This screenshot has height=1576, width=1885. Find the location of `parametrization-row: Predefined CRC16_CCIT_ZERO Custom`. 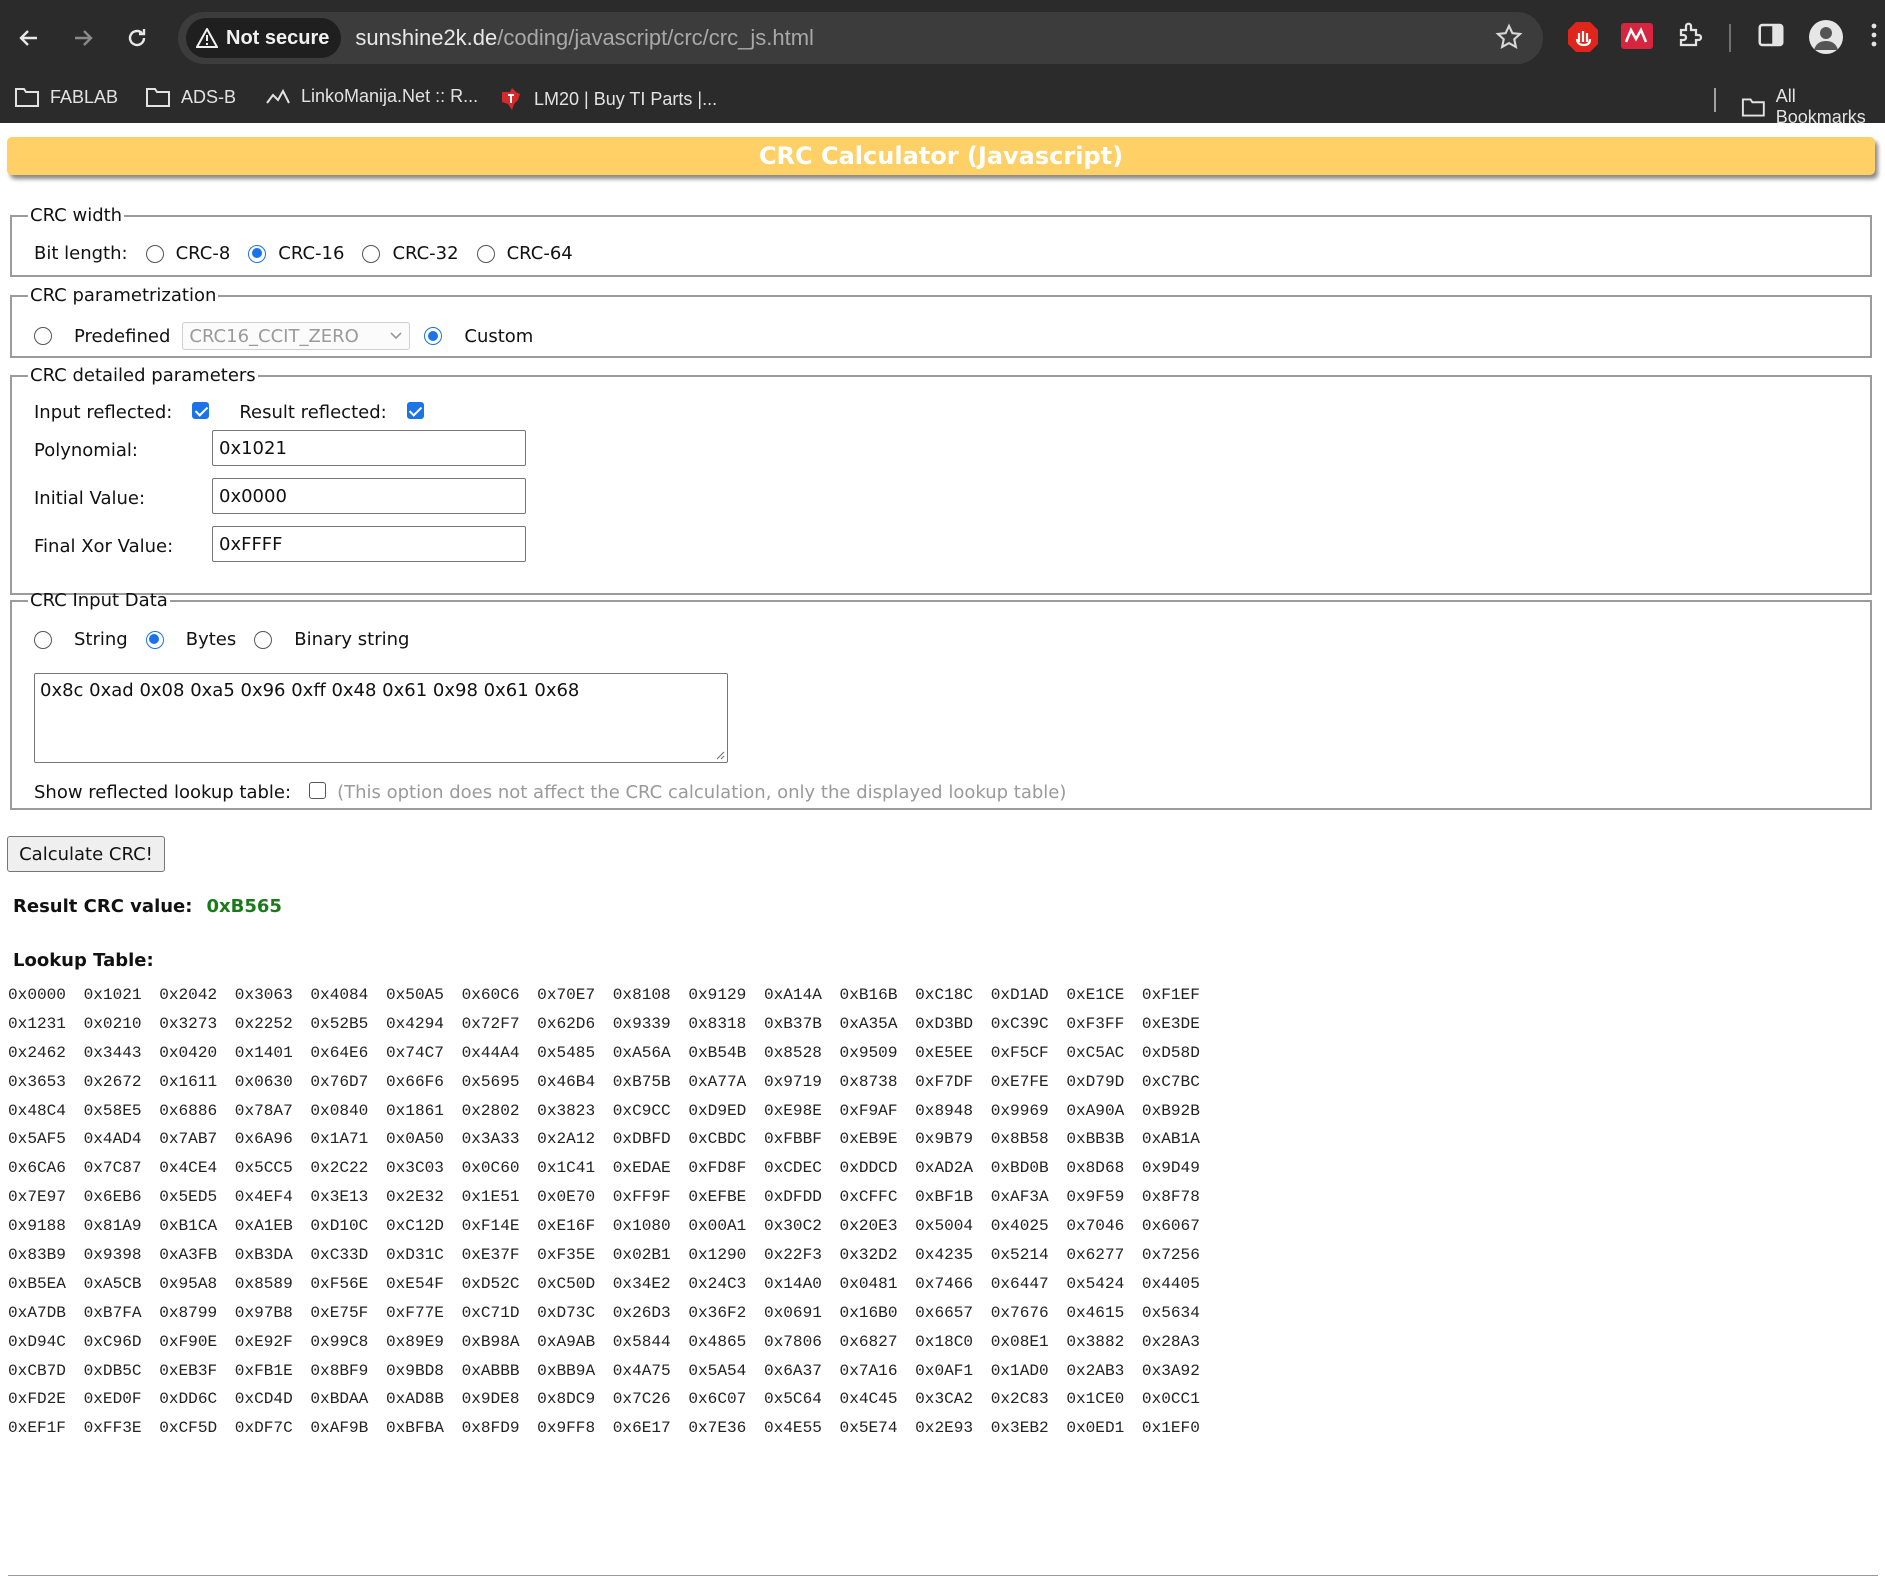

parametrization-row: Predefined CRC16_CCIT_ZERO Custom is located at coordinates (283, 336).